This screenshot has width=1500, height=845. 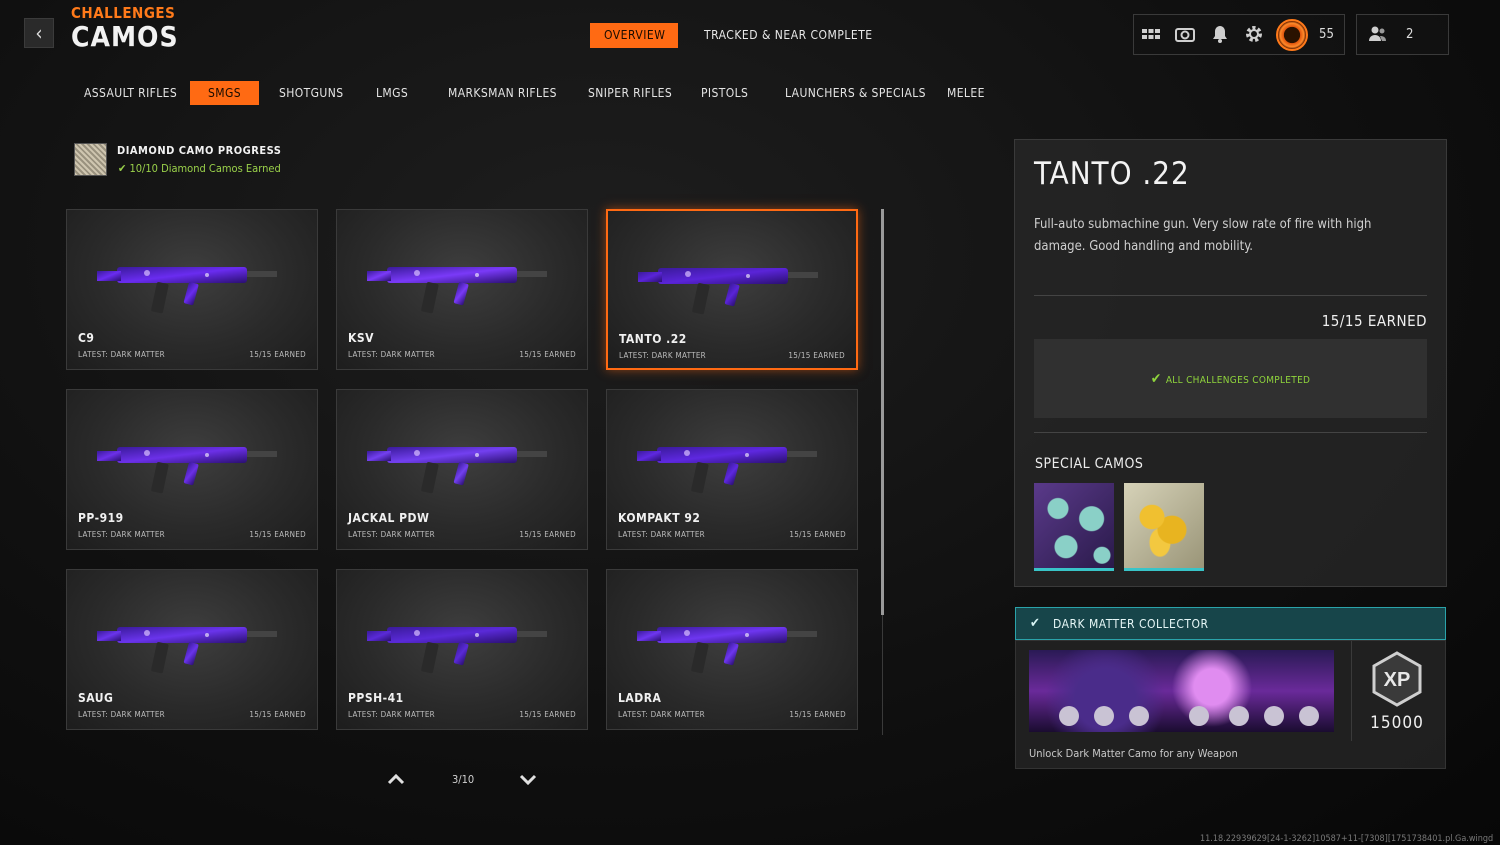 I want to click on weapon-name: TANTO .22, so click(x=1112, y=174).